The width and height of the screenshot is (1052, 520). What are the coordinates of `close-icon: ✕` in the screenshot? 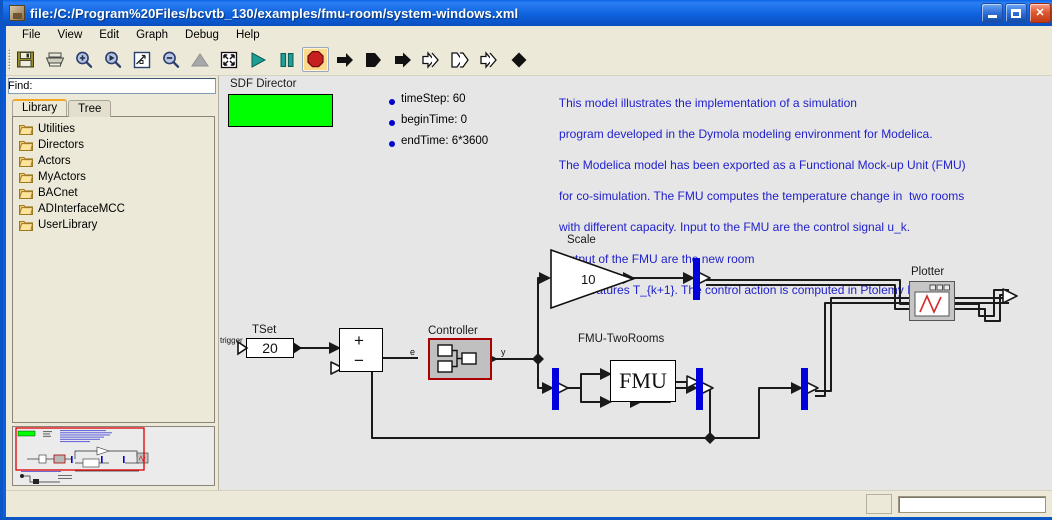 It's located at (1040, 12).